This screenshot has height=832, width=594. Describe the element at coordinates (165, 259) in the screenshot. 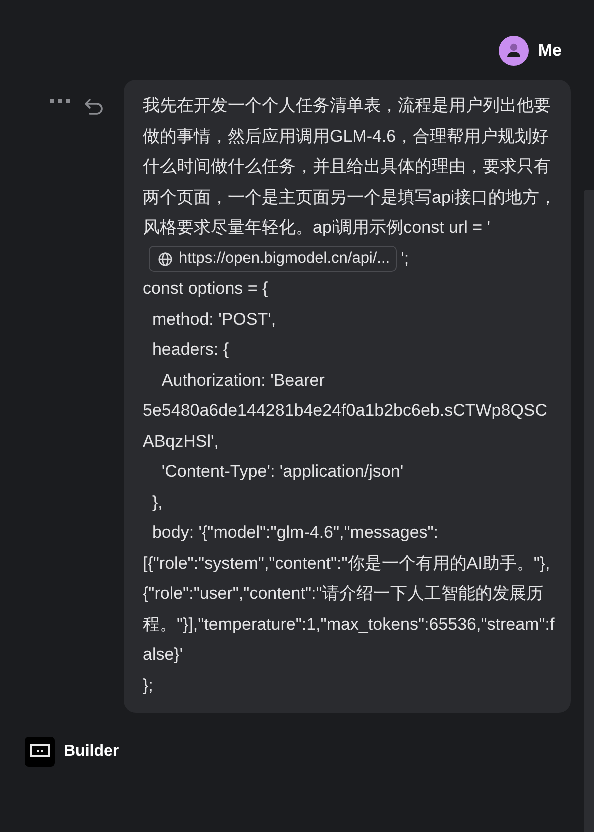

I see `globe-icon` at that location.